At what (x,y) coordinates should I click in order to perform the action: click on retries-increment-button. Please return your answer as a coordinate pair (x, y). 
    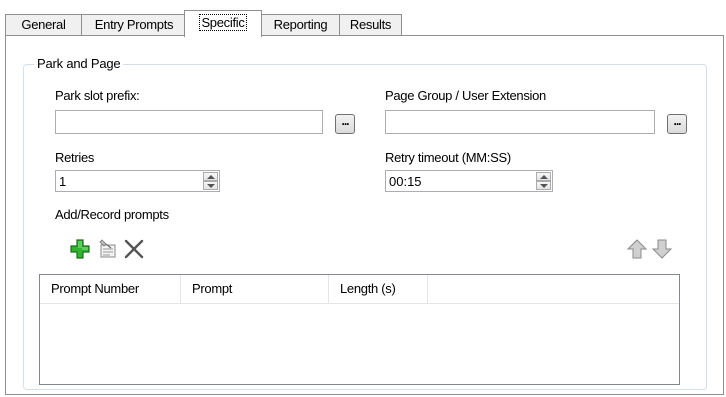
    Looking at the image, I should click on (210, 176).